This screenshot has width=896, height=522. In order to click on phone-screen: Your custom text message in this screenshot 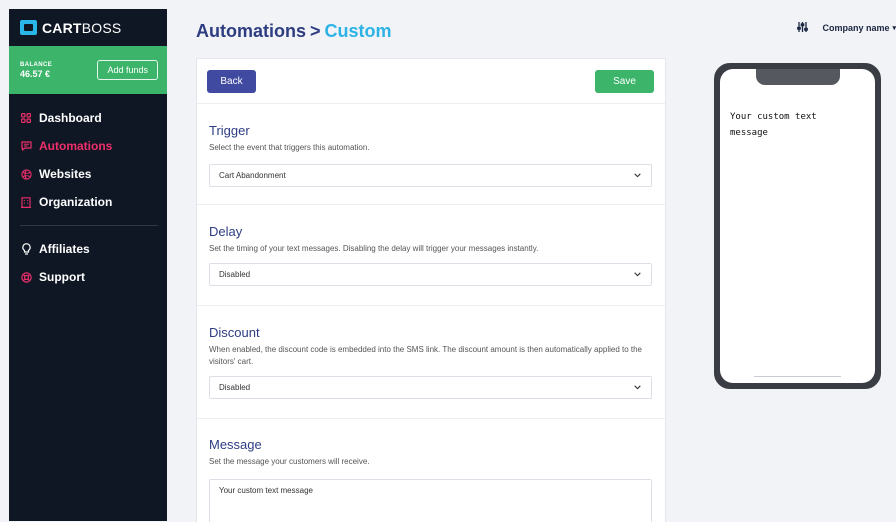, I will do `click(797, 226)`.